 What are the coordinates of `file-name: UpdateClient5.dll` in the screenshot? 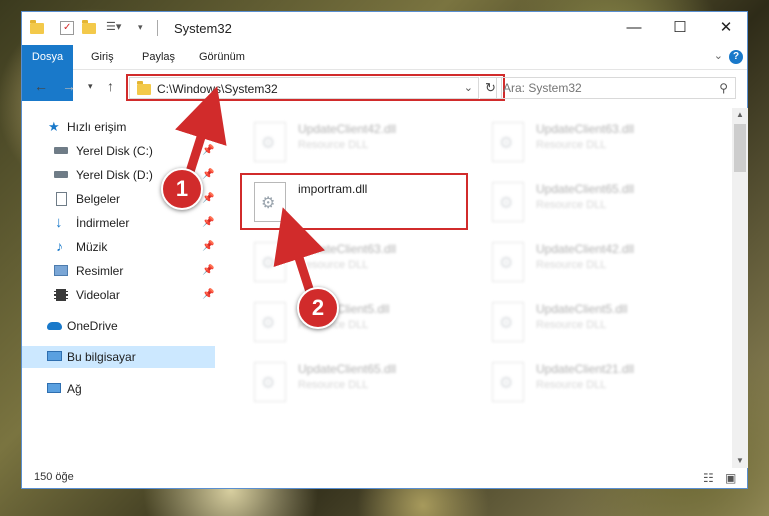 It's located at (582, 309).